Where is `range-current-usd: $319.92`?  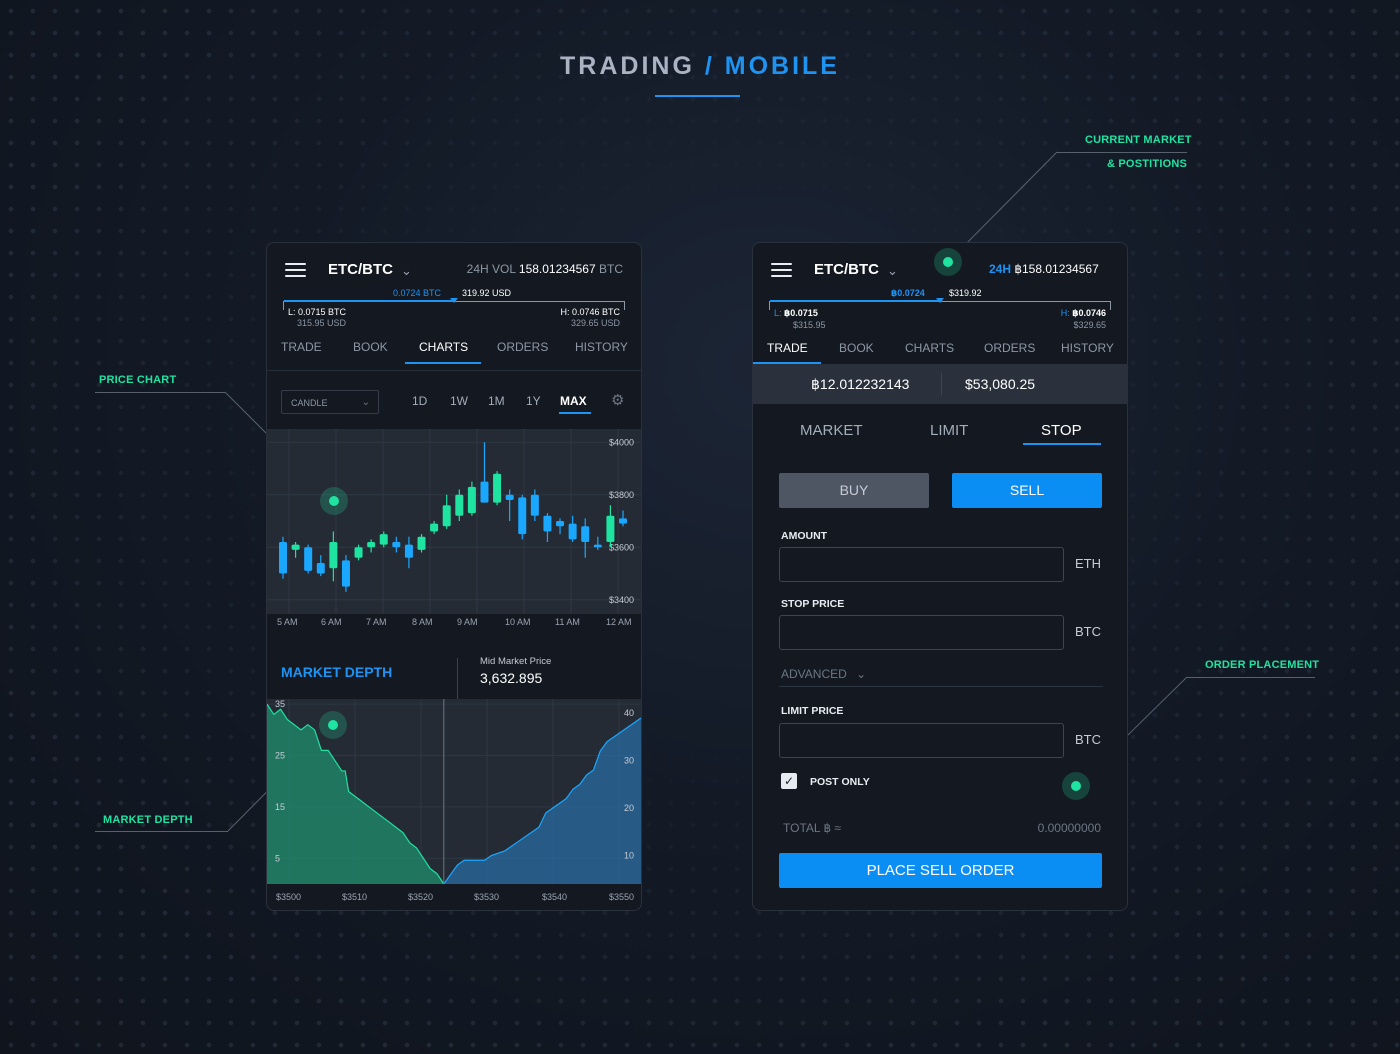
range-current-usd: $319.92 is located at coordinates (965, 293).